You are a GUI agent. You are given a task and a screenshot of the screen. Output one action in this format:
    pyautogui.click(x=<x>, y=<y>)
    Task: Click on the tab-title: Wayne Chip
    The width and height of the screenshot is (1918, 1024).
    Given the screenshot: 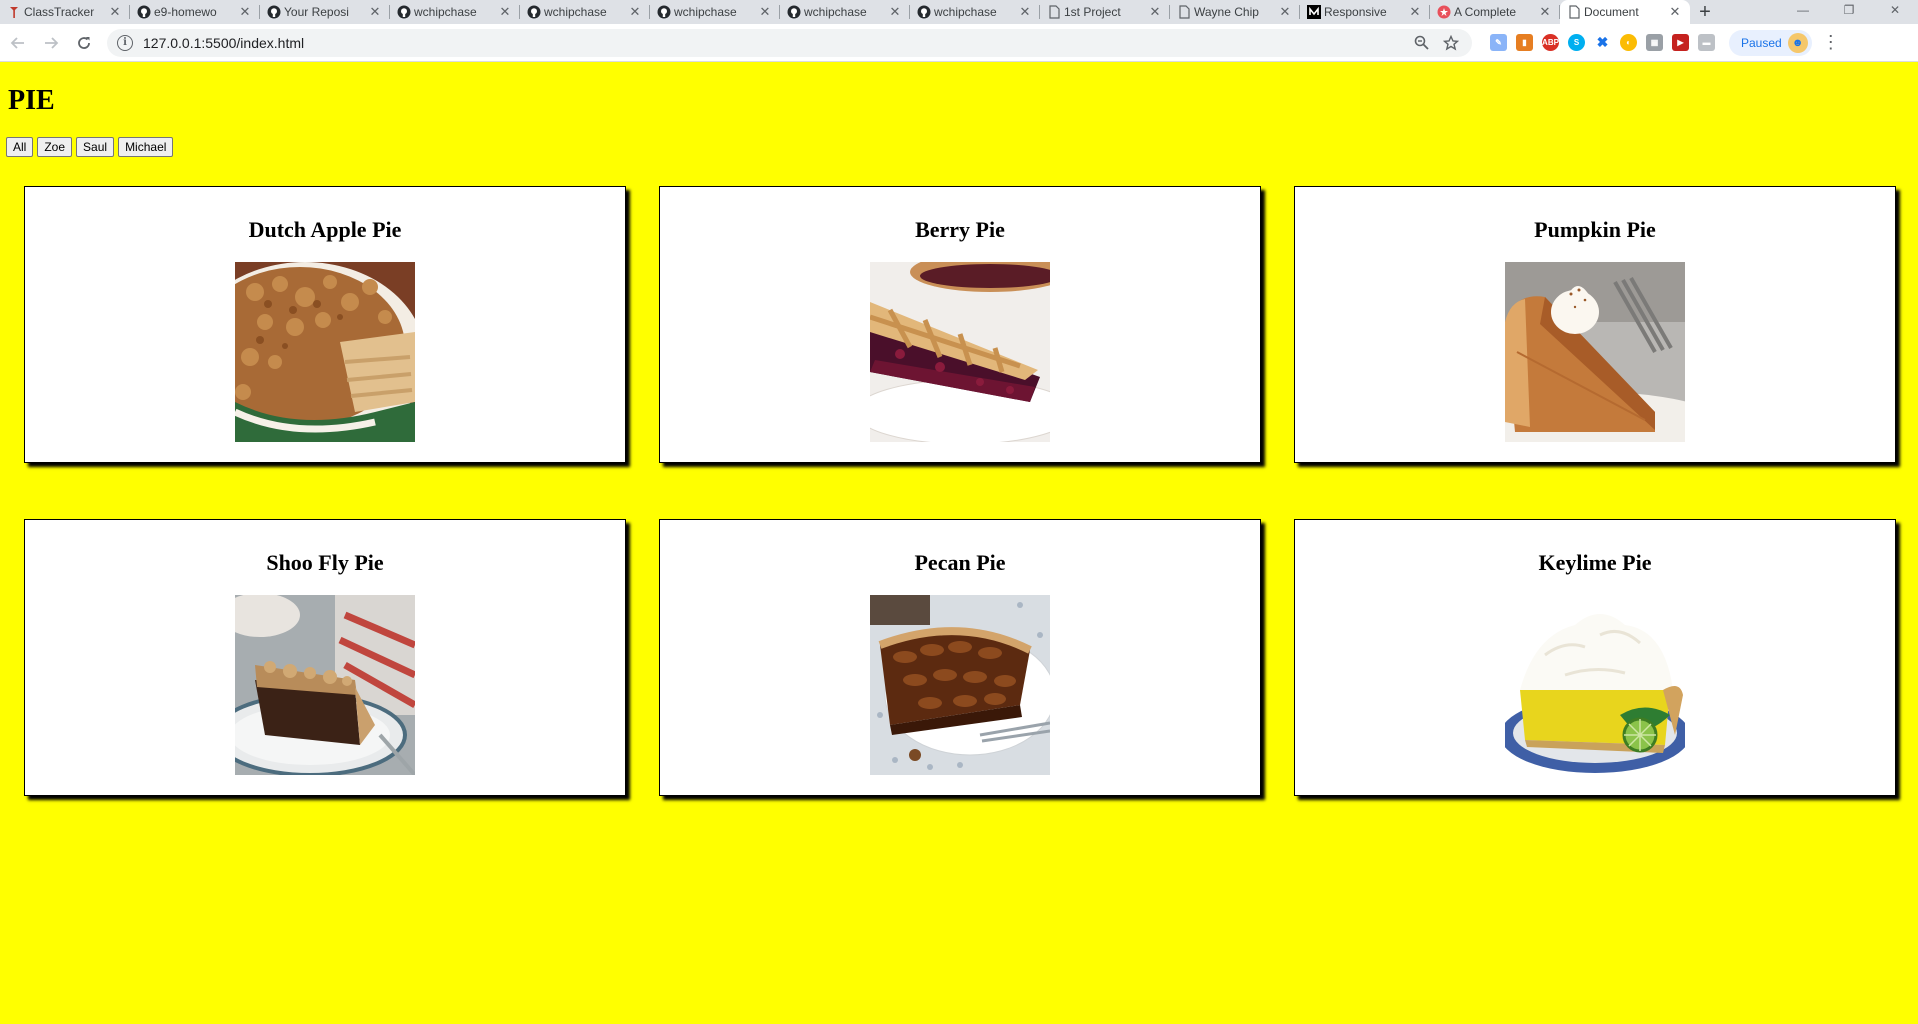 What is the action you would take?
    pyautogui.click(x=1226, y=12)
    